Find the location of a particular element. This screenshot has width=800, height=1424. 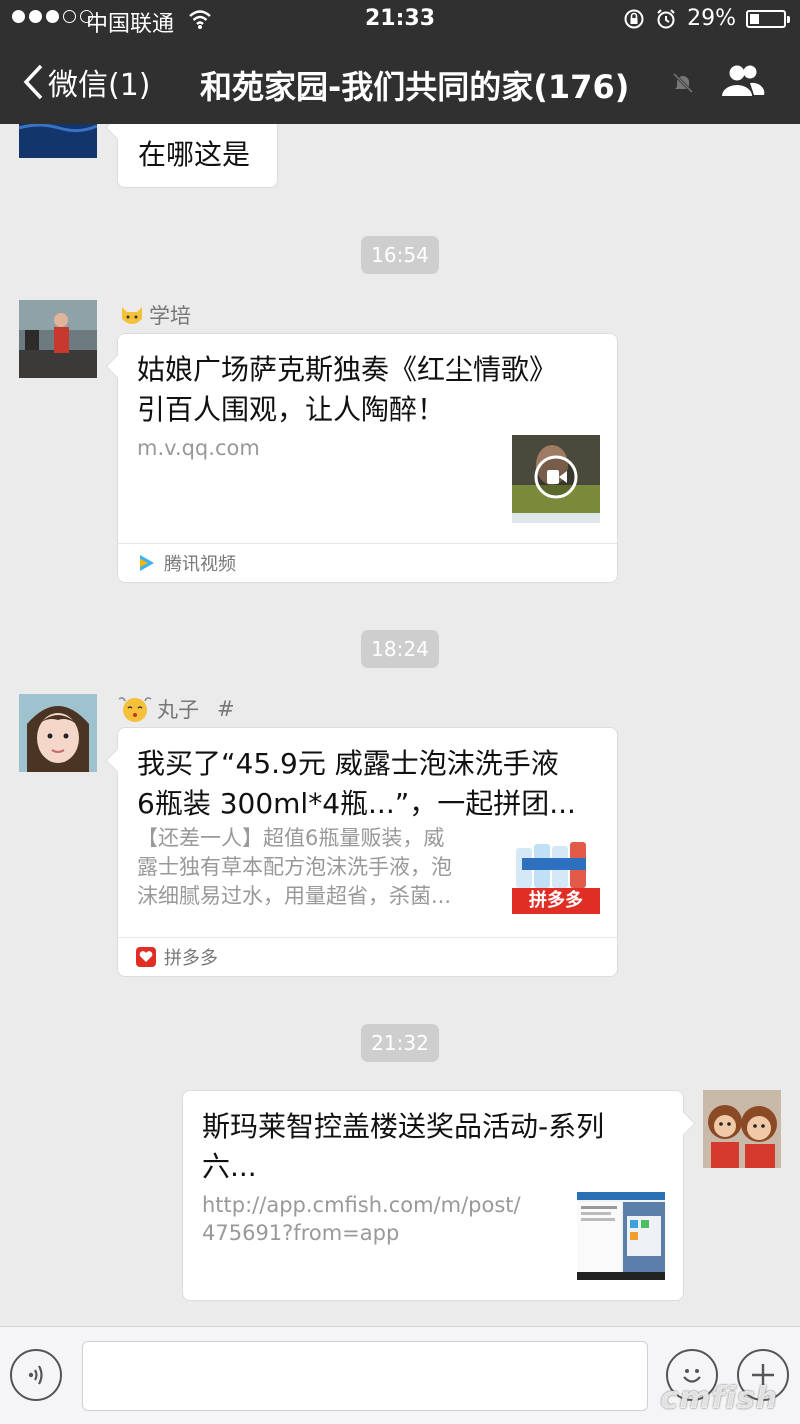

back-button: 微信(1) is located at coordinates (86, 82).